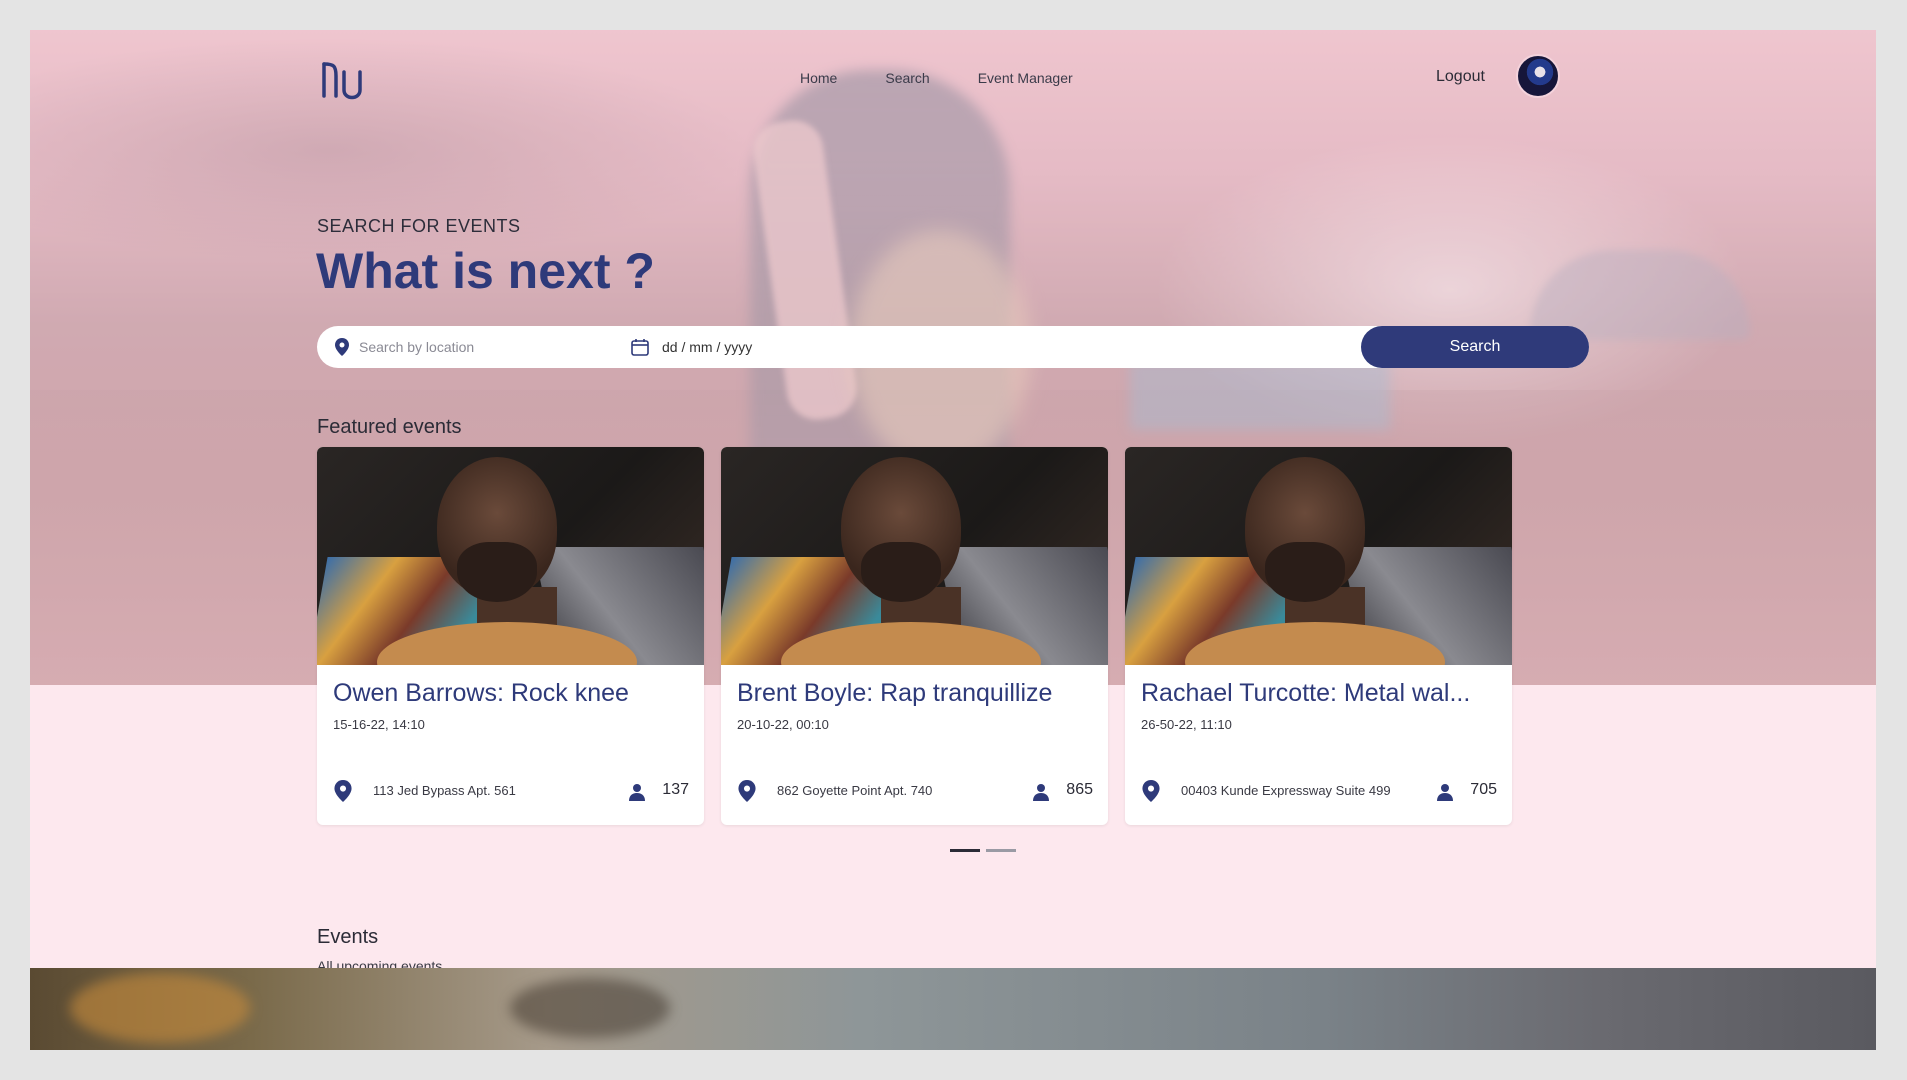 The height and width of the screenshot is (1080, 1907). I want to click on main-nav: Home Search Event Manager, so click(936, 78).